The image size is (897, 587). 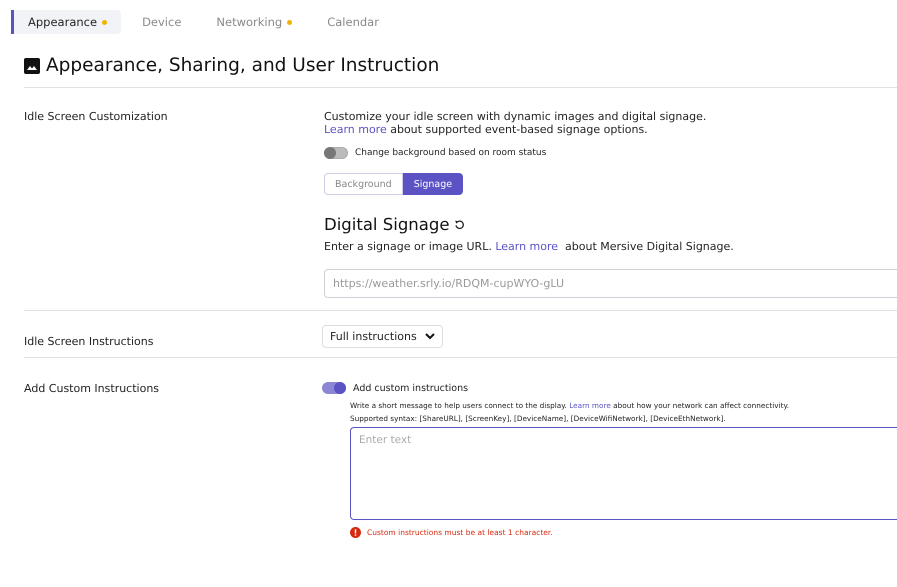 I want to click on setting-label: Idle Screen Instructions, so click(x=89, y=341).